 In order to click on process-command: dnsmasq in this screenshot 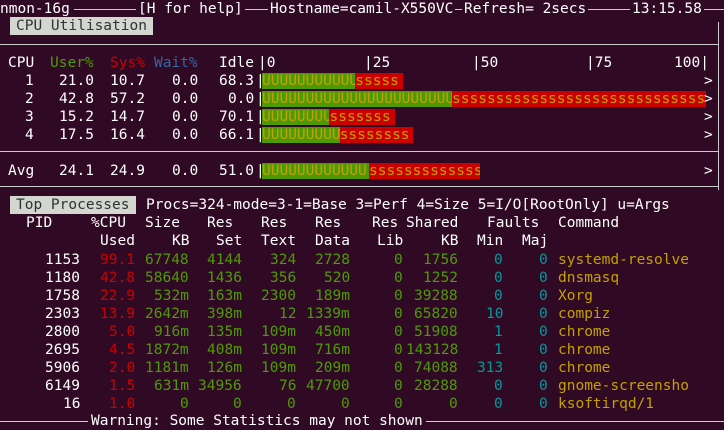, I will do `click(588, 278)`.